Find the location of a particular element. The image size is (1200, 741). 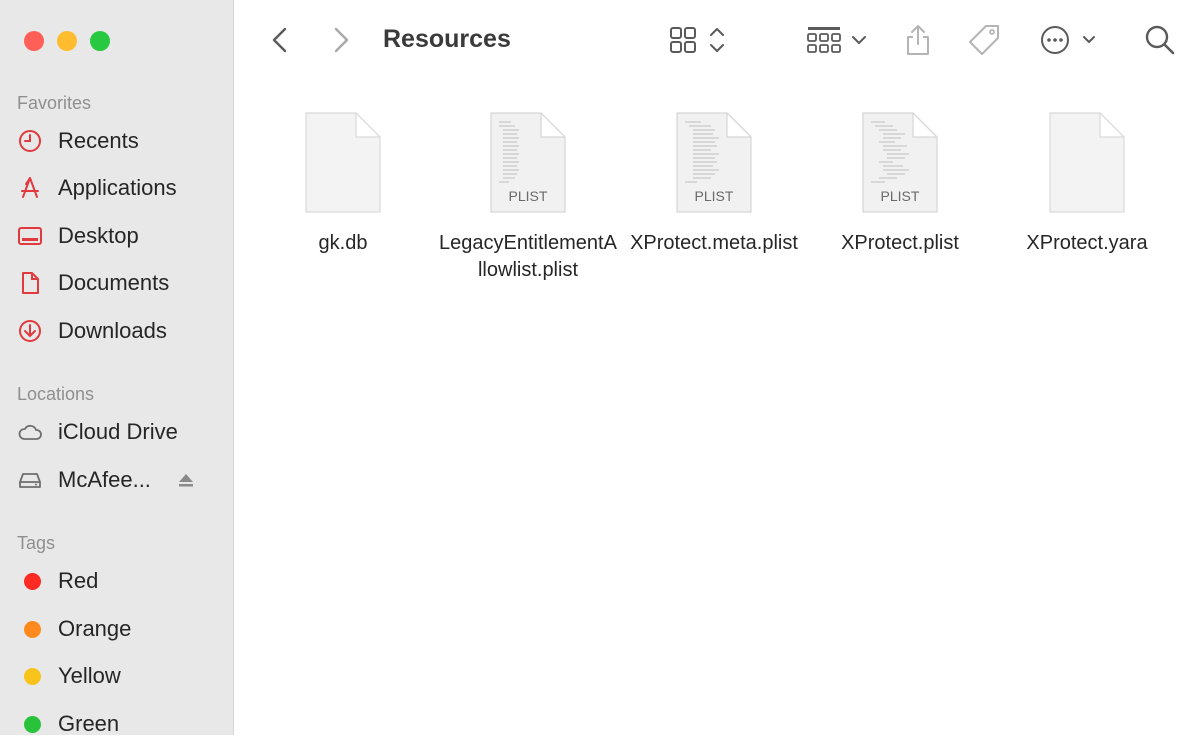

sidebar-item-label: Orange is located at coordinates (95, 628).